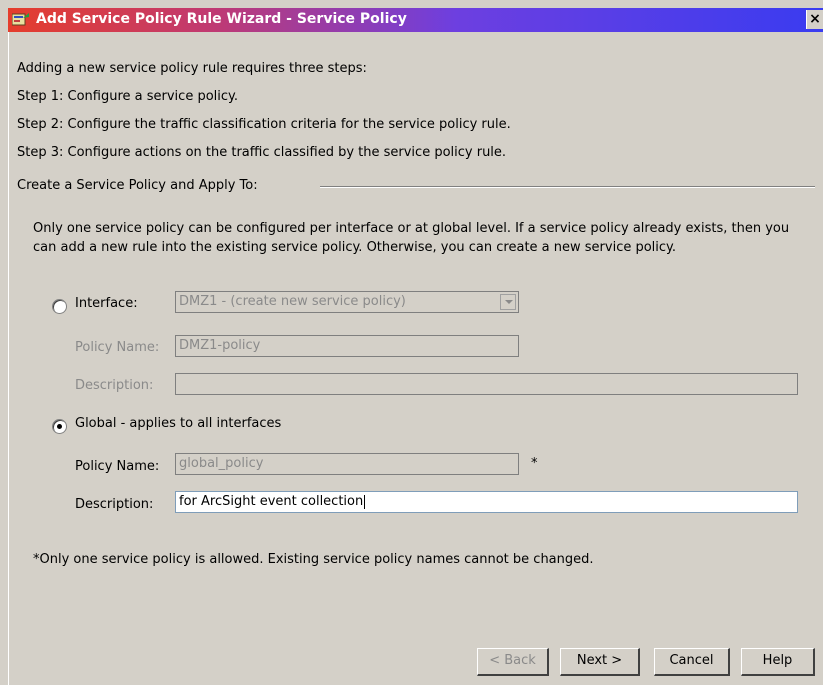  I want to click on text-caret, so click(365, 501).